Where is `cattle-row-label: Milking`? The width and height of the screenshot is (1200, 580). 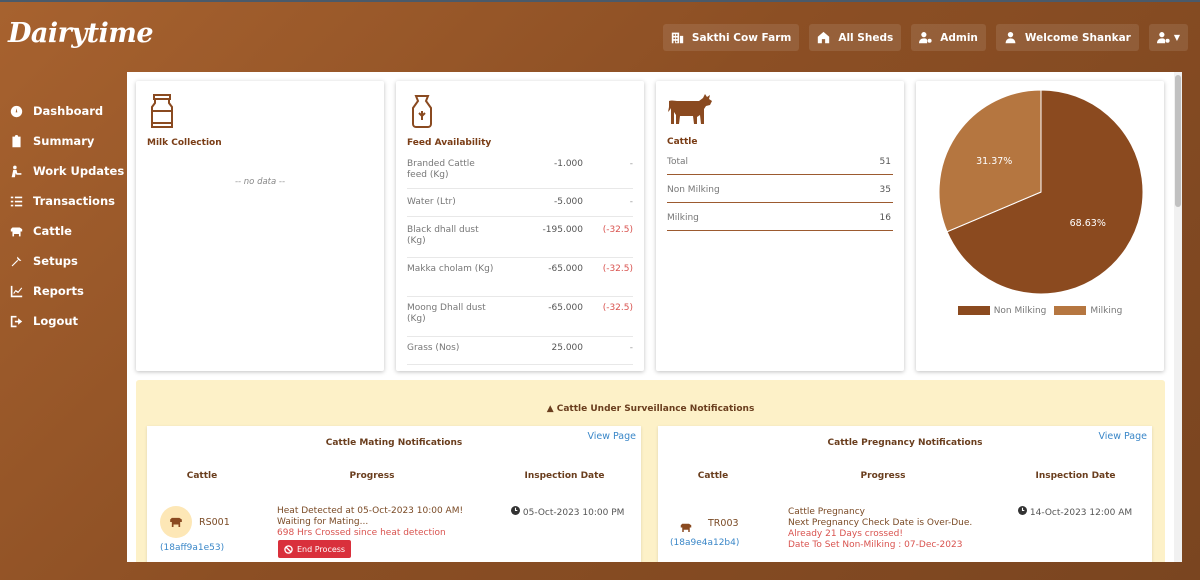
cattle-row-label: Milking is located at coordinates (683, 218).